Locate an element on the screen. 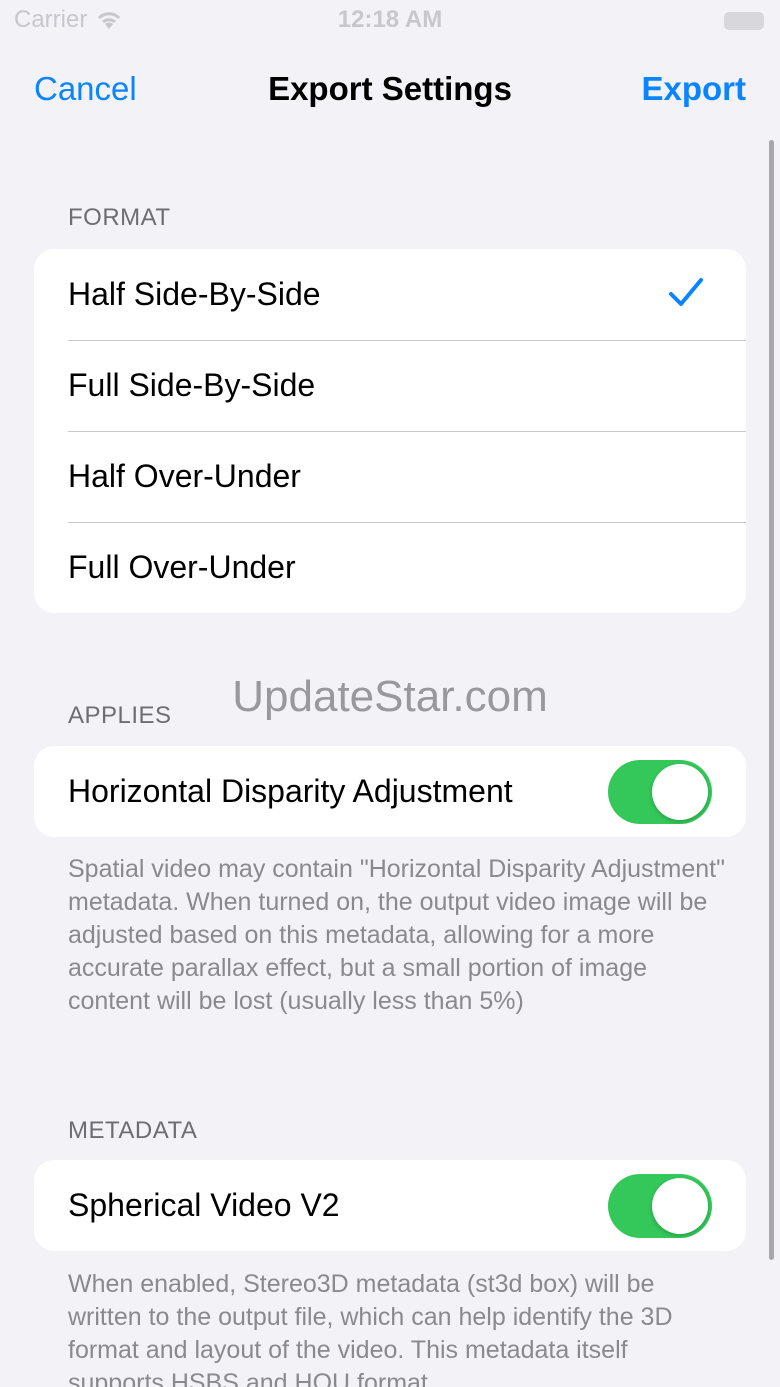 The image size is (780, 1387). spherical-video-label: Spherical Video V2 is located at coordinates (204, 1205).